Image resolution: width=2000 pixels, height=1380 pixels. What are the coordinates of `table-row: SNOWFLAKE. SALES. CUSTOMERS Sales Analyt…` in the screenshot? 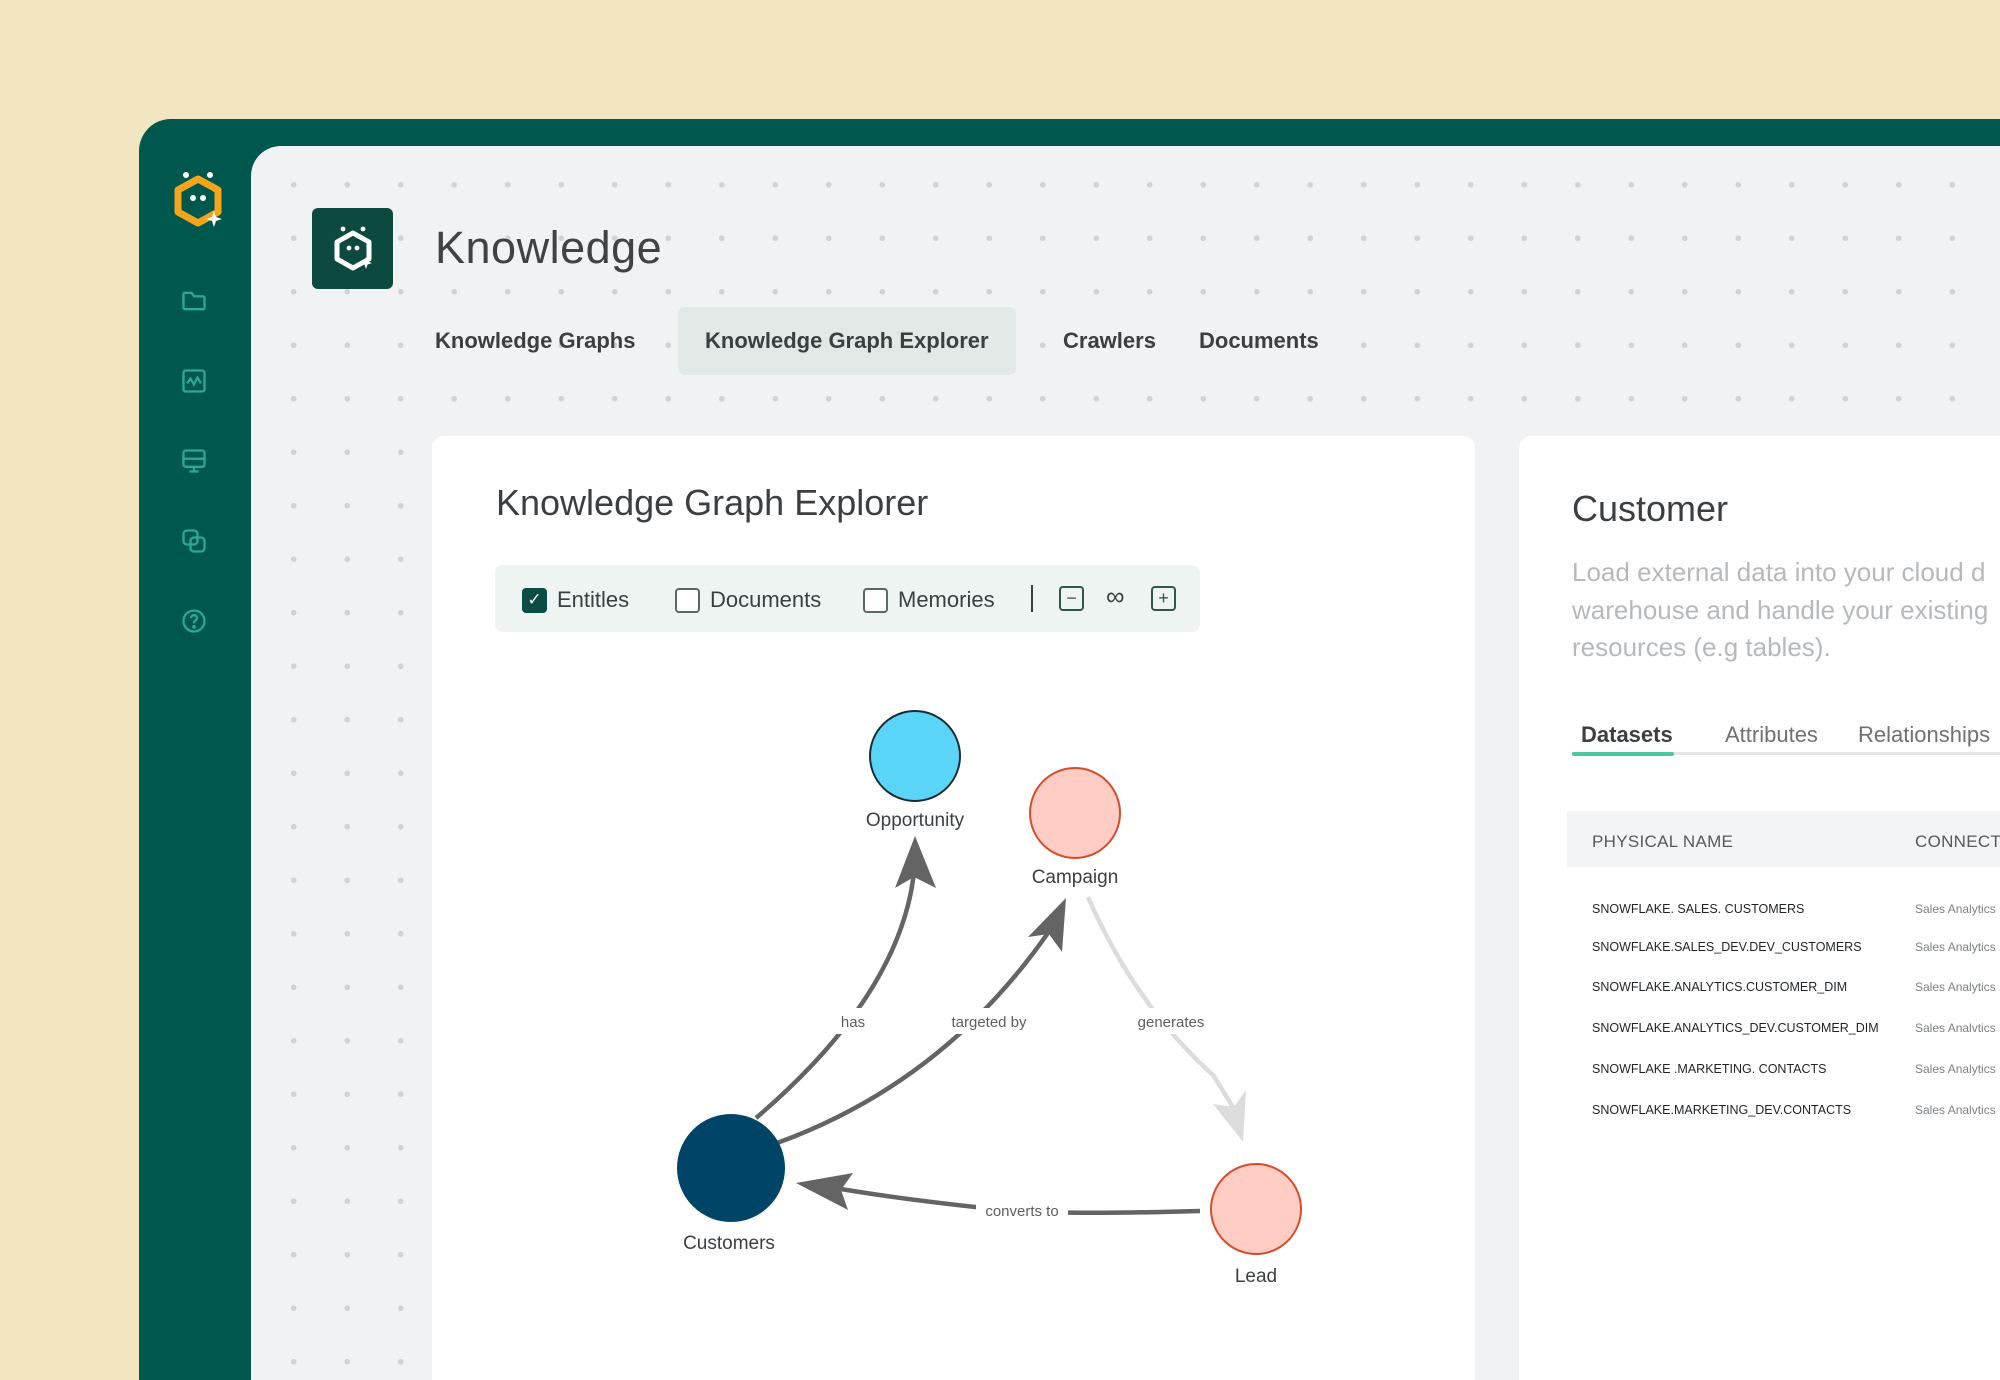 It's located at (1759, 917).